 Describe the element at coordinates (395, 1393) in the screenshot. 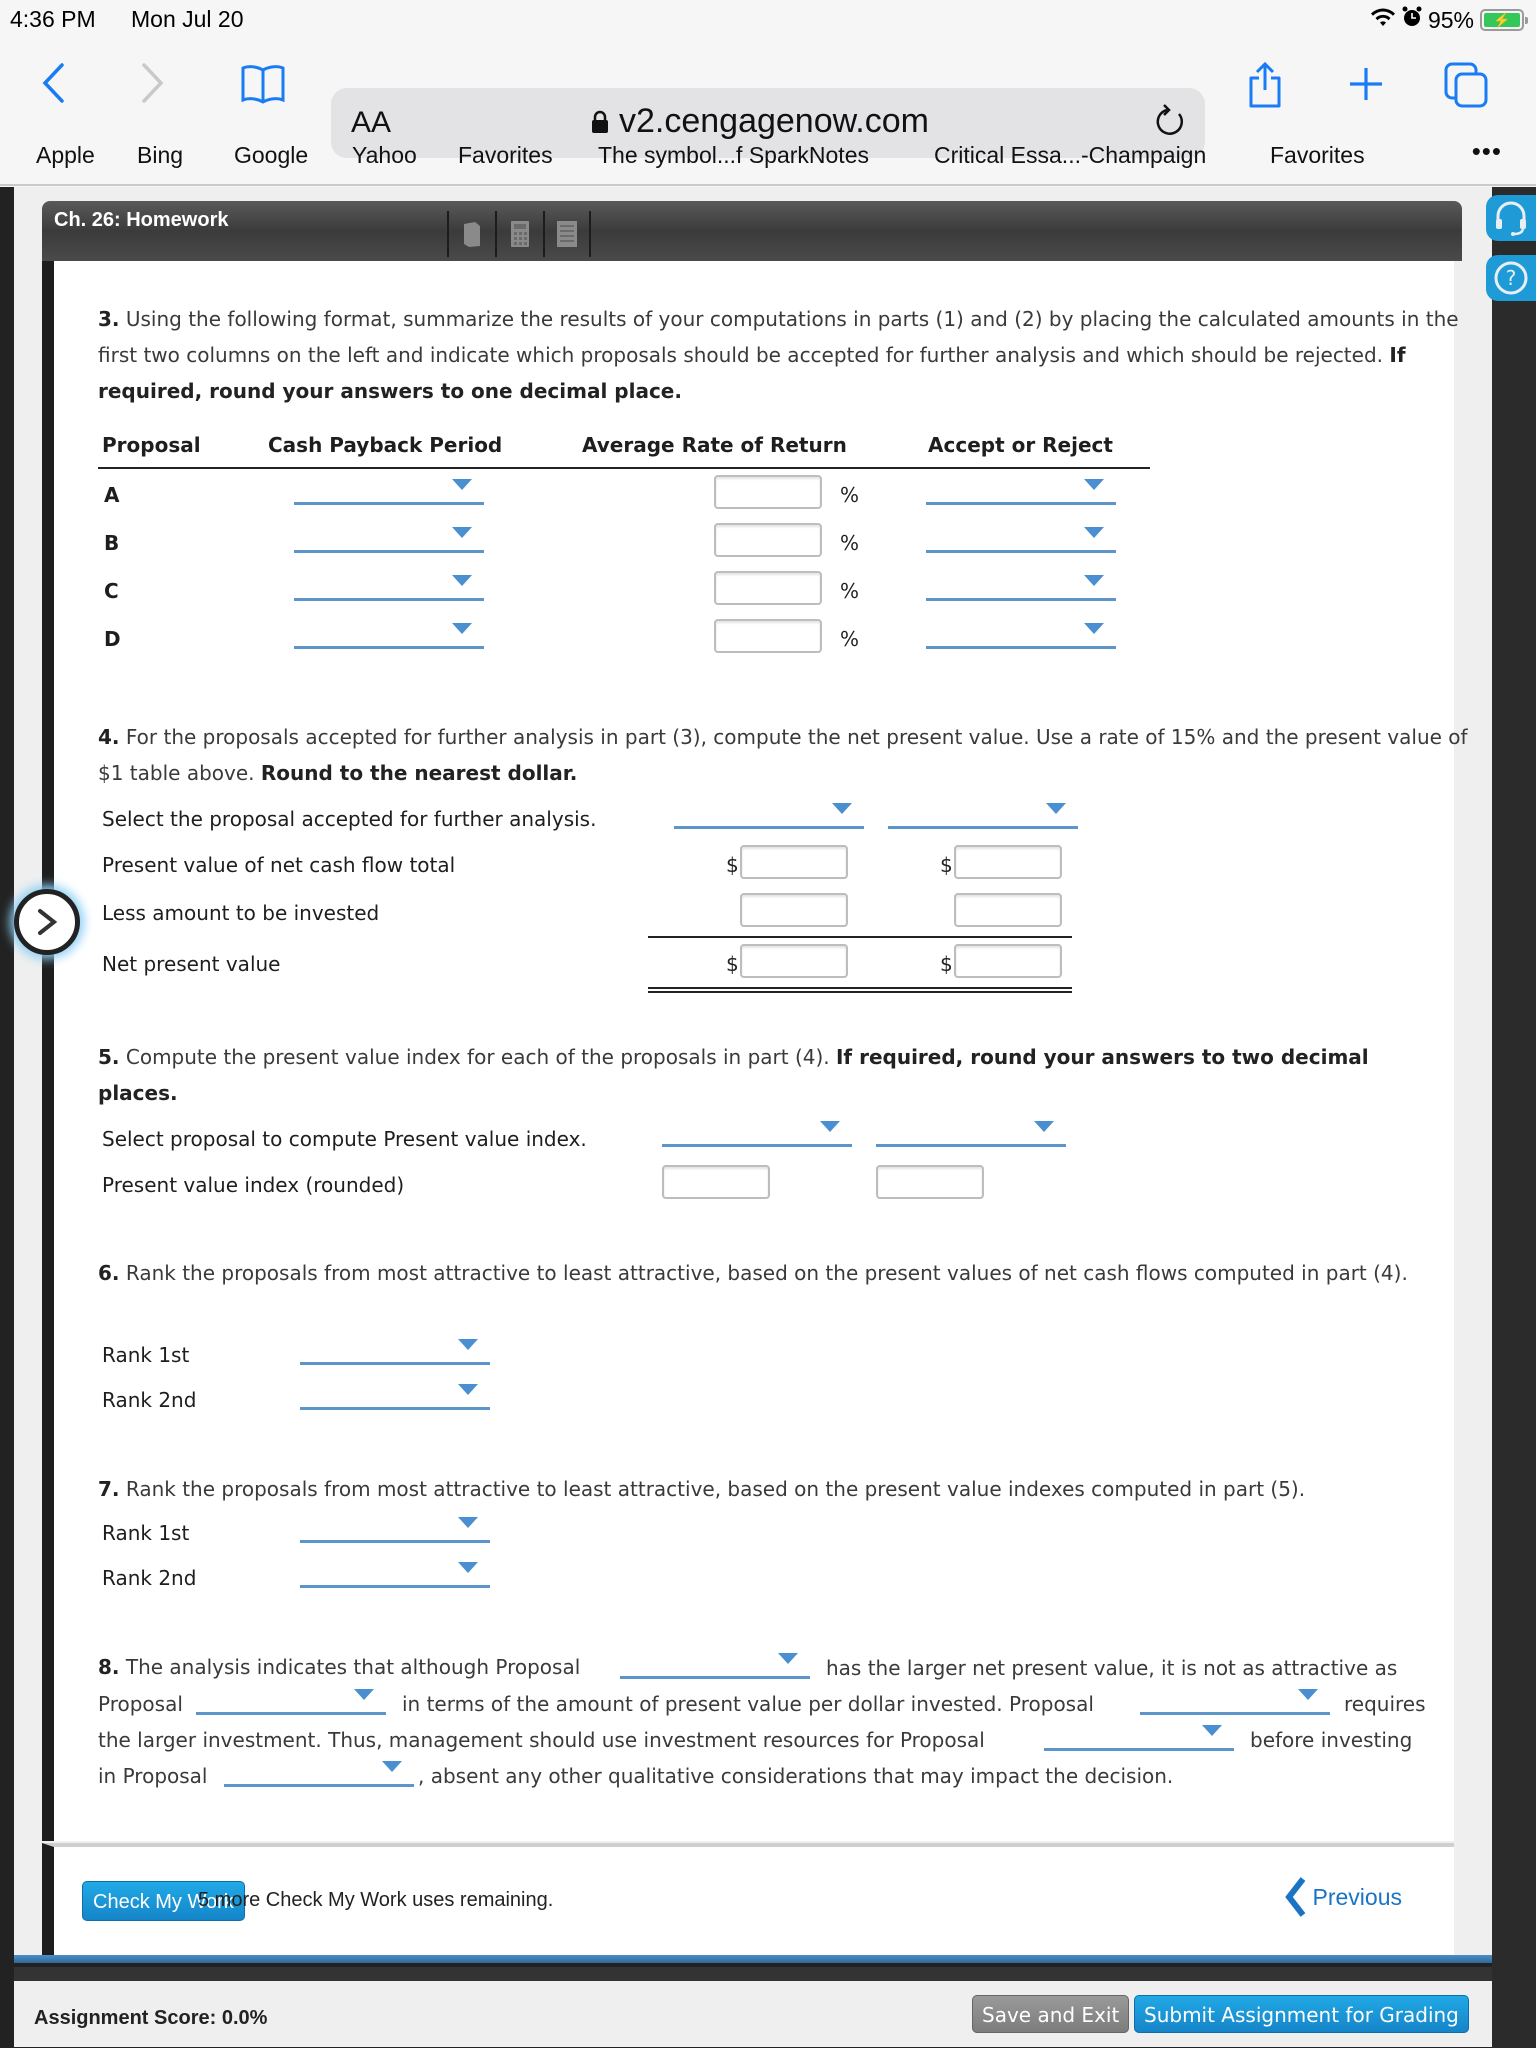

I see `q6-rank-2-dropdown` at that location.